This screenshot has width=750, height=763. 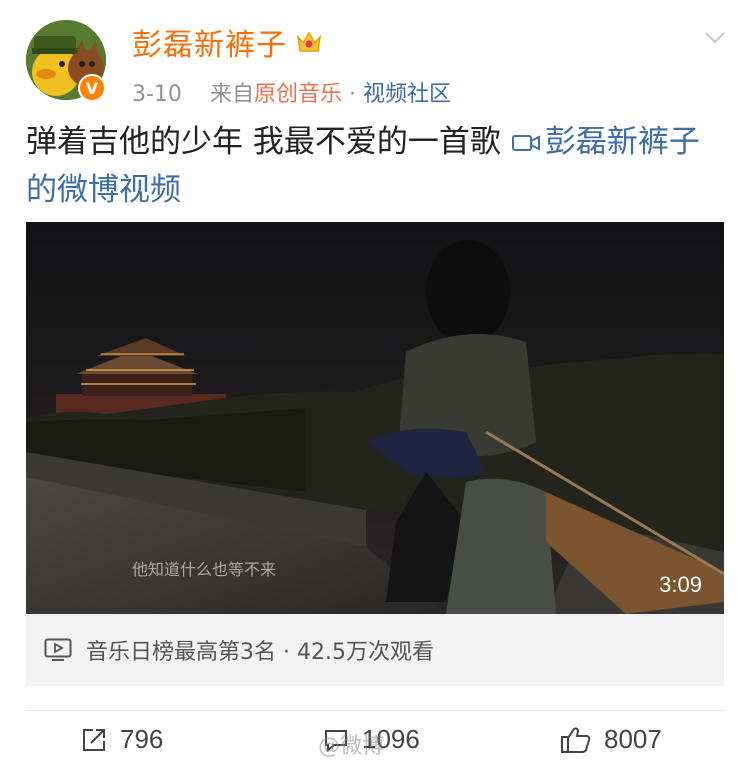 I want to click on like-button: 8007, so click(x=611, y=739).